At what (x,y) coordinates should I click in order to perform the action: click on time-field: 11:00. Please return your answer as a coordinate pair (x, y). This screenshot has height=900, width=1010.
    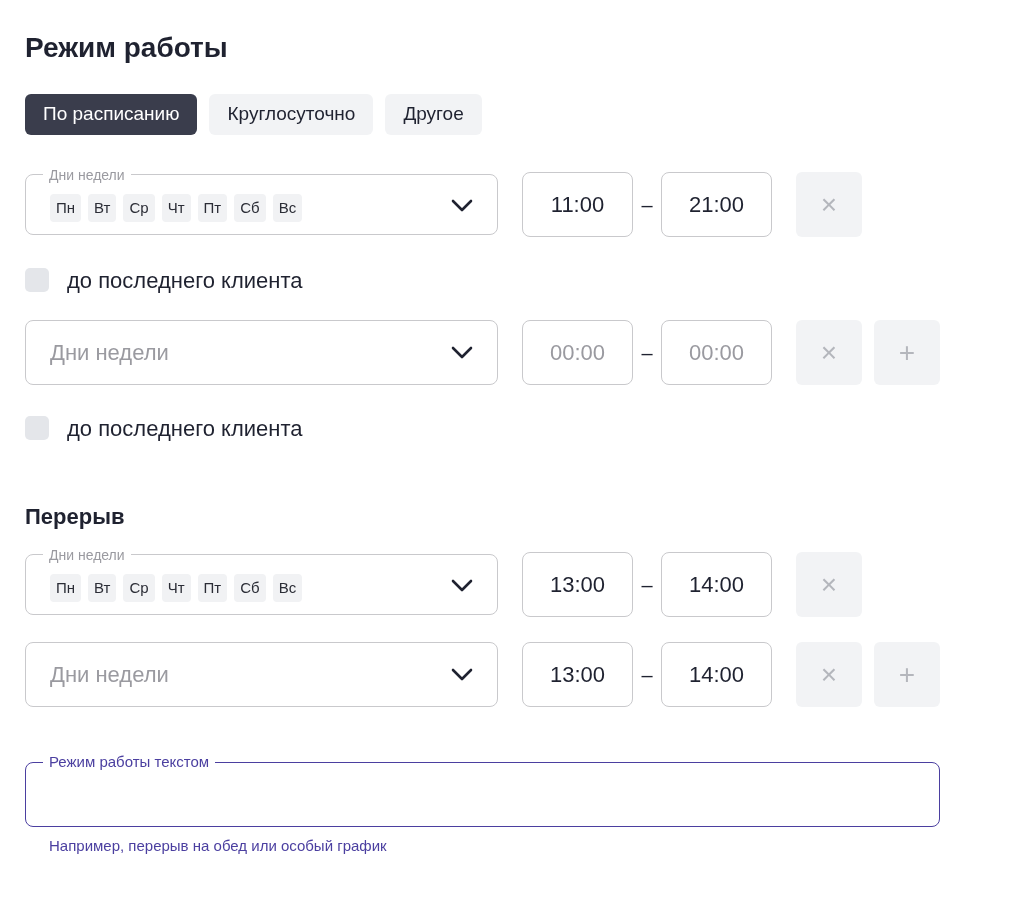
    Looking at the image, I should click on (577, 204).